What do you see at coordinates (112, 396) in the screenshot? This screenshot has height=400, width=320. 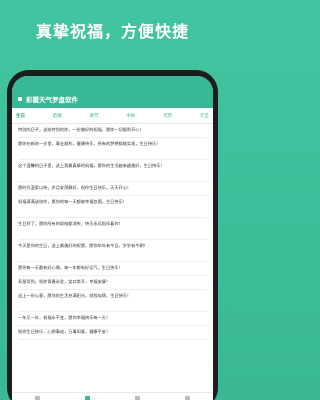 I see `bottom-nav: 天气 祝福 日历 我的` at bounding box center [112, 396].